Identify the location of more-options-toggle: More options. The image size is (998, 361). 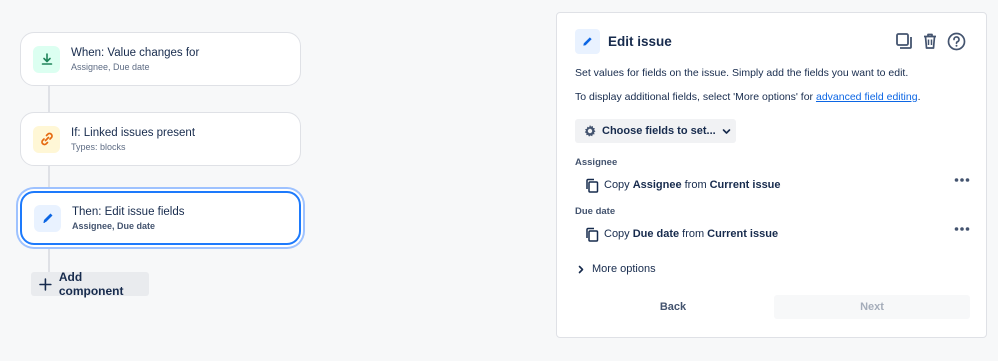
(616, 269).